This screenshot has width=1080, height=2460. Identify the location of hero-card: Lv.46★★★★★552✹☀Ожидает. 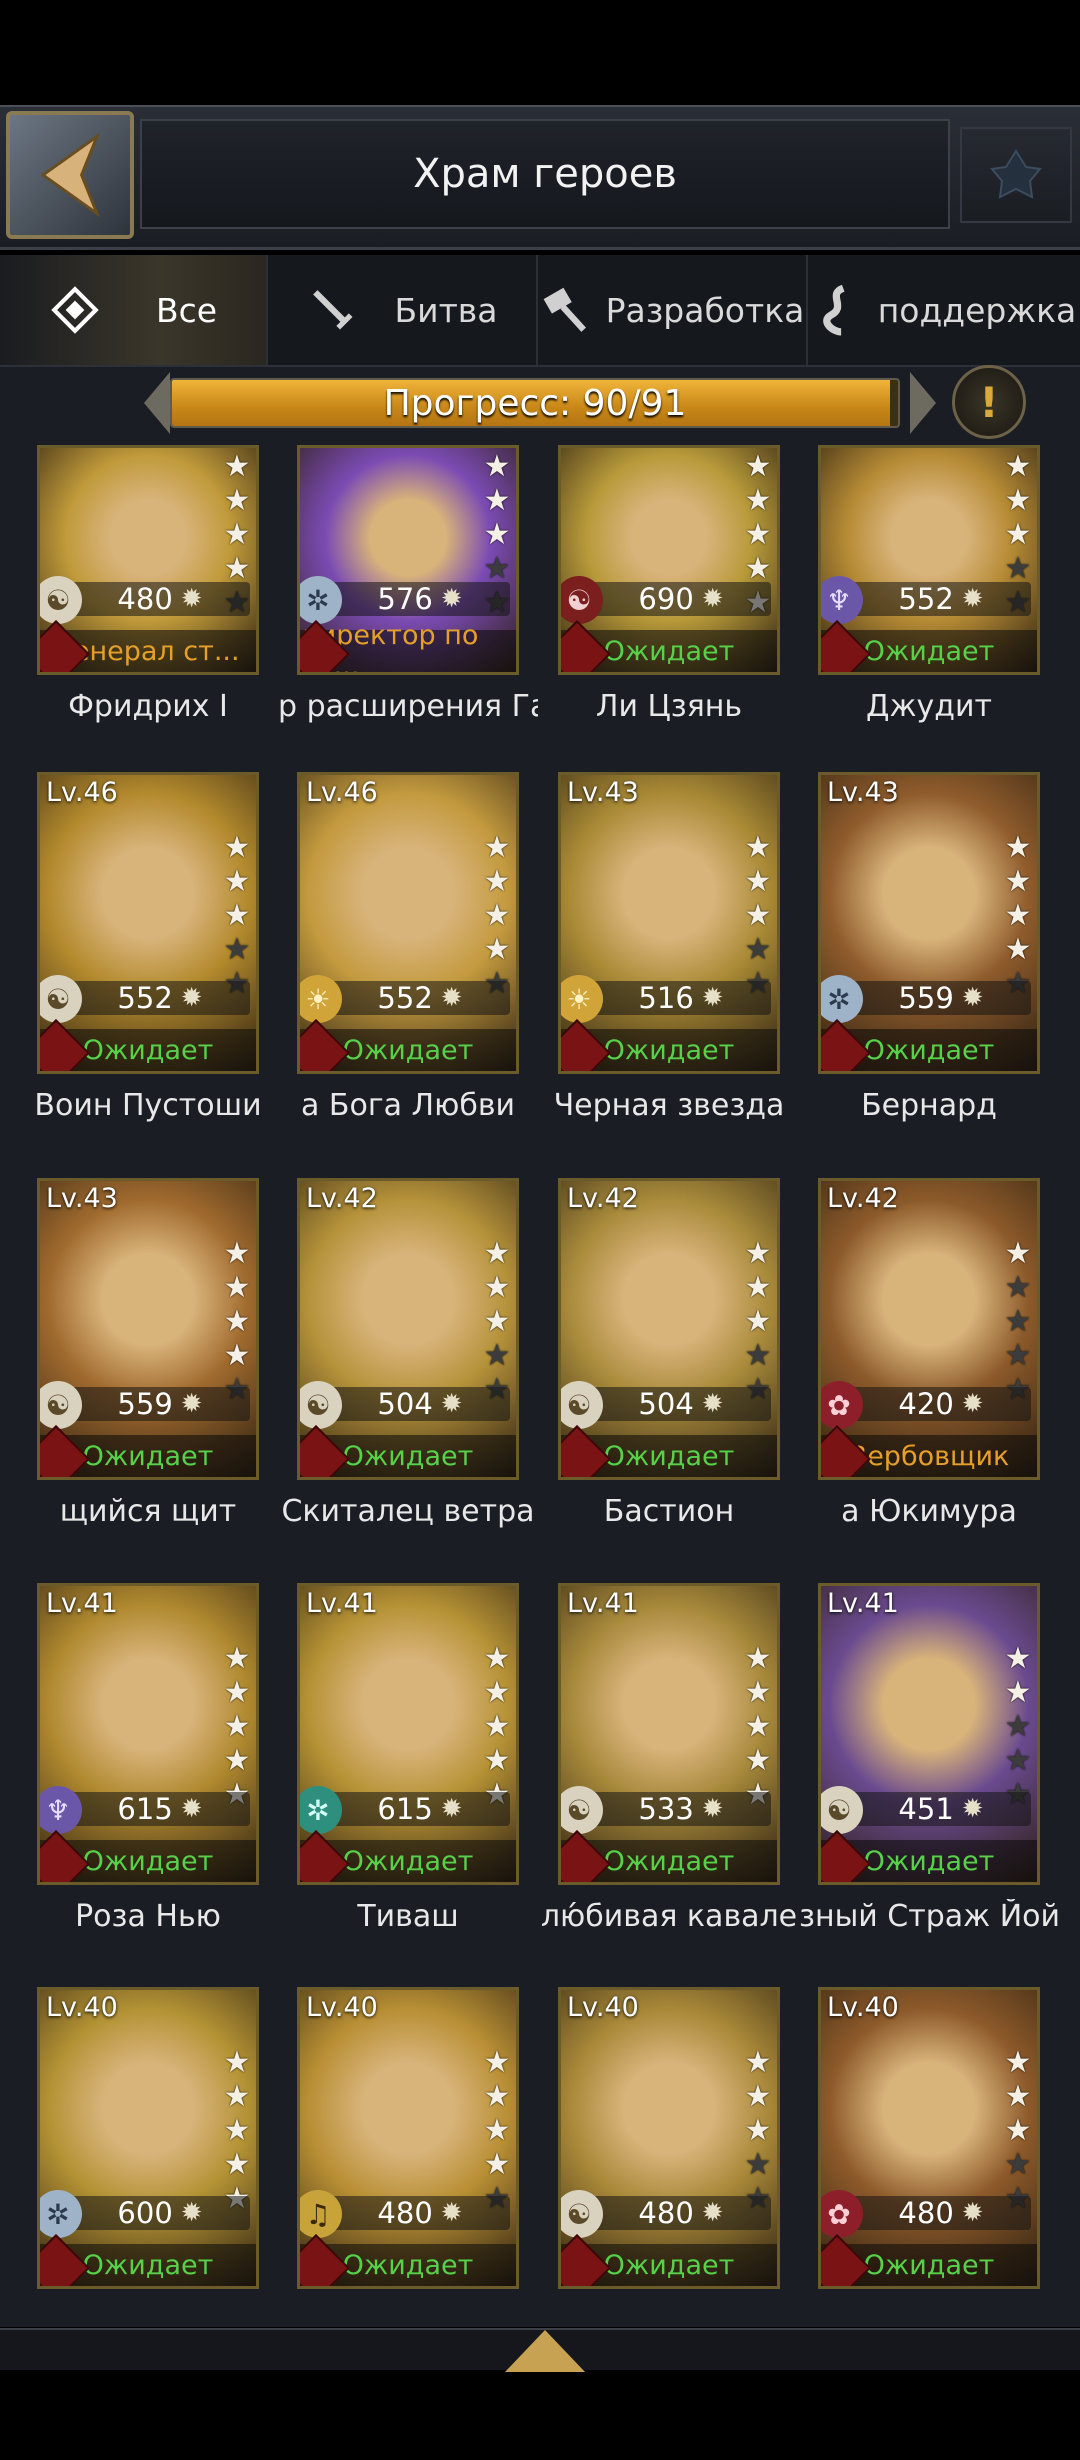
(408, 923).